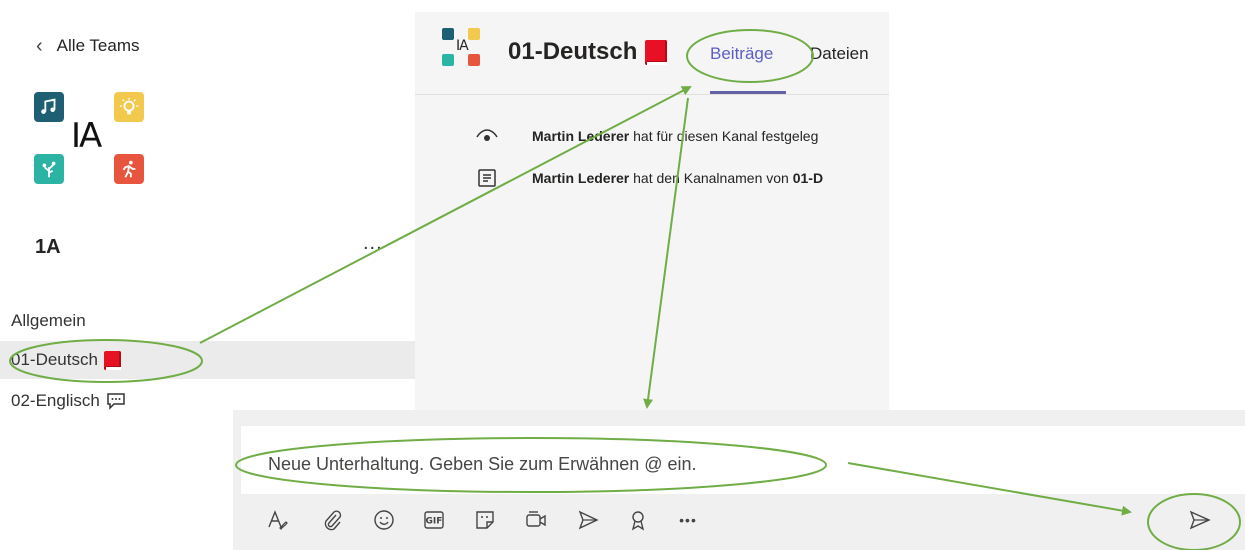 The height and width of the screenshot is (550, 1245). I want to click on back-label: Alle Teams, so click(98, 45).